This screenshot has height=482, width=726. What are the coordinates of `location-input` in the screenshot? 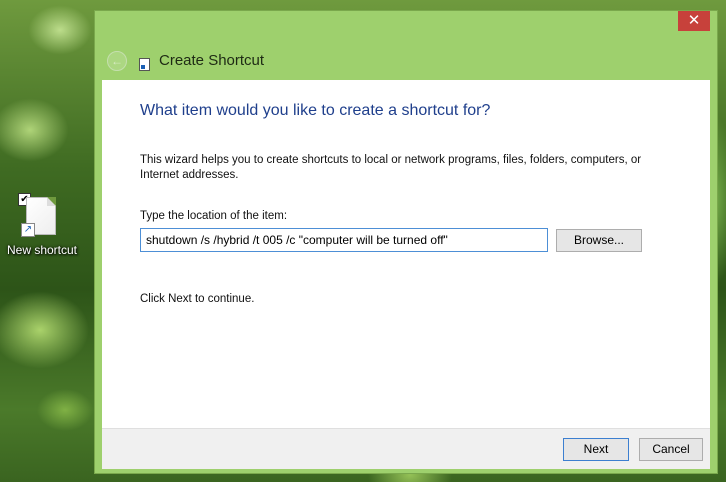 It's located at (344, 240).